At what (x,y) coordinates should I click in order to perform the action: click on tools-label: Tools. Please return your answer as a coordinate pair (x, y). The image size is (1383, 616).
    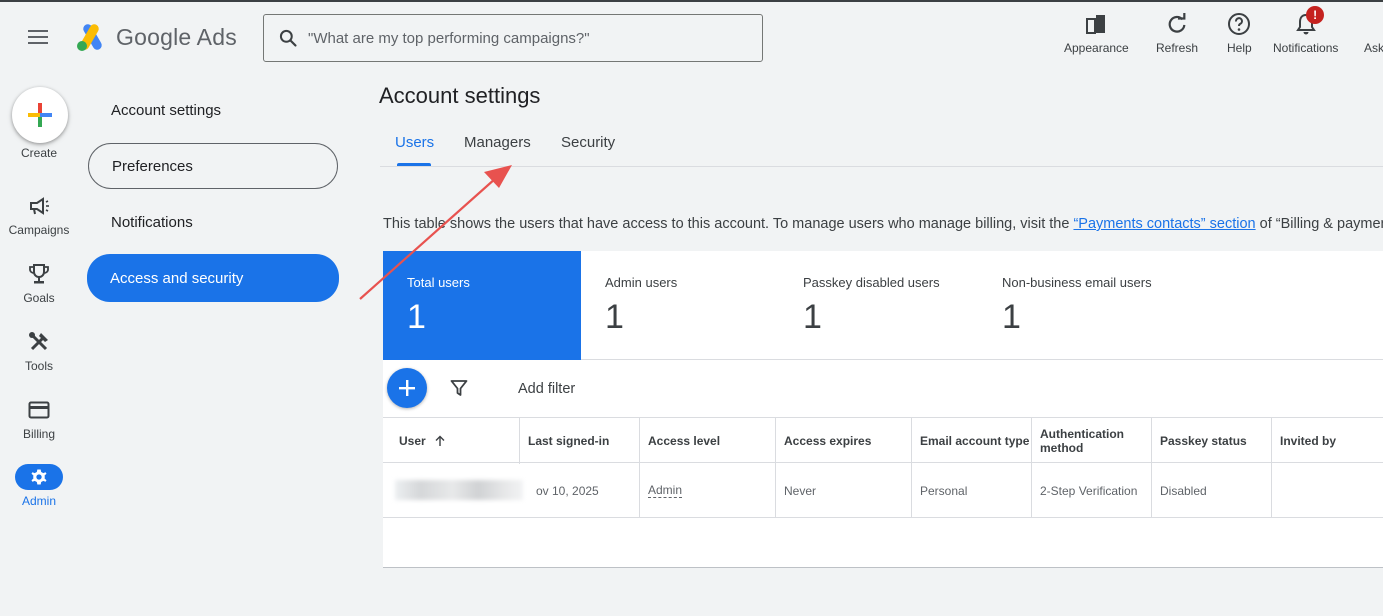
    Looking at the image, I should click on (38, 366).